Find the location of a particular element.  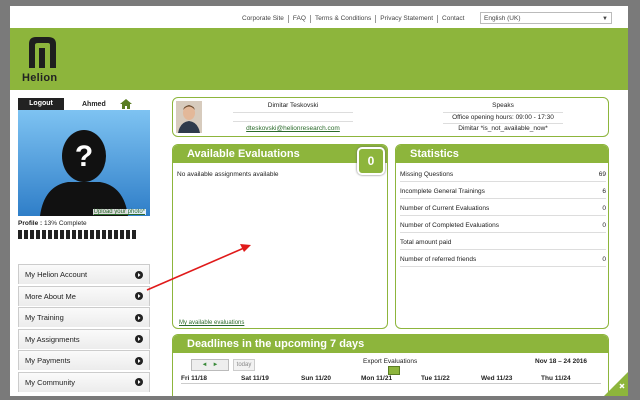

day-header: Thu 11/24 is located at coordinates (556, 378).